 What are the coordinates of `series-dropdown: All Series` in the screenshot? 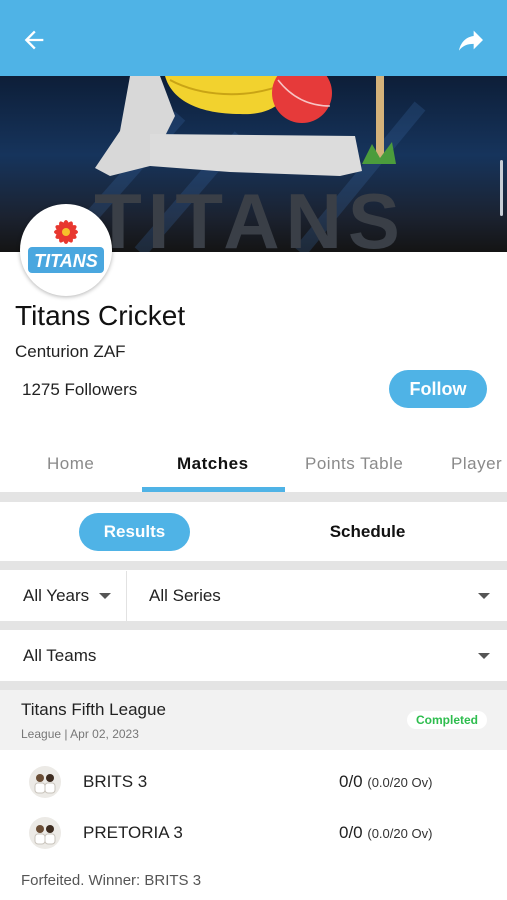 It's located at (317, 596).